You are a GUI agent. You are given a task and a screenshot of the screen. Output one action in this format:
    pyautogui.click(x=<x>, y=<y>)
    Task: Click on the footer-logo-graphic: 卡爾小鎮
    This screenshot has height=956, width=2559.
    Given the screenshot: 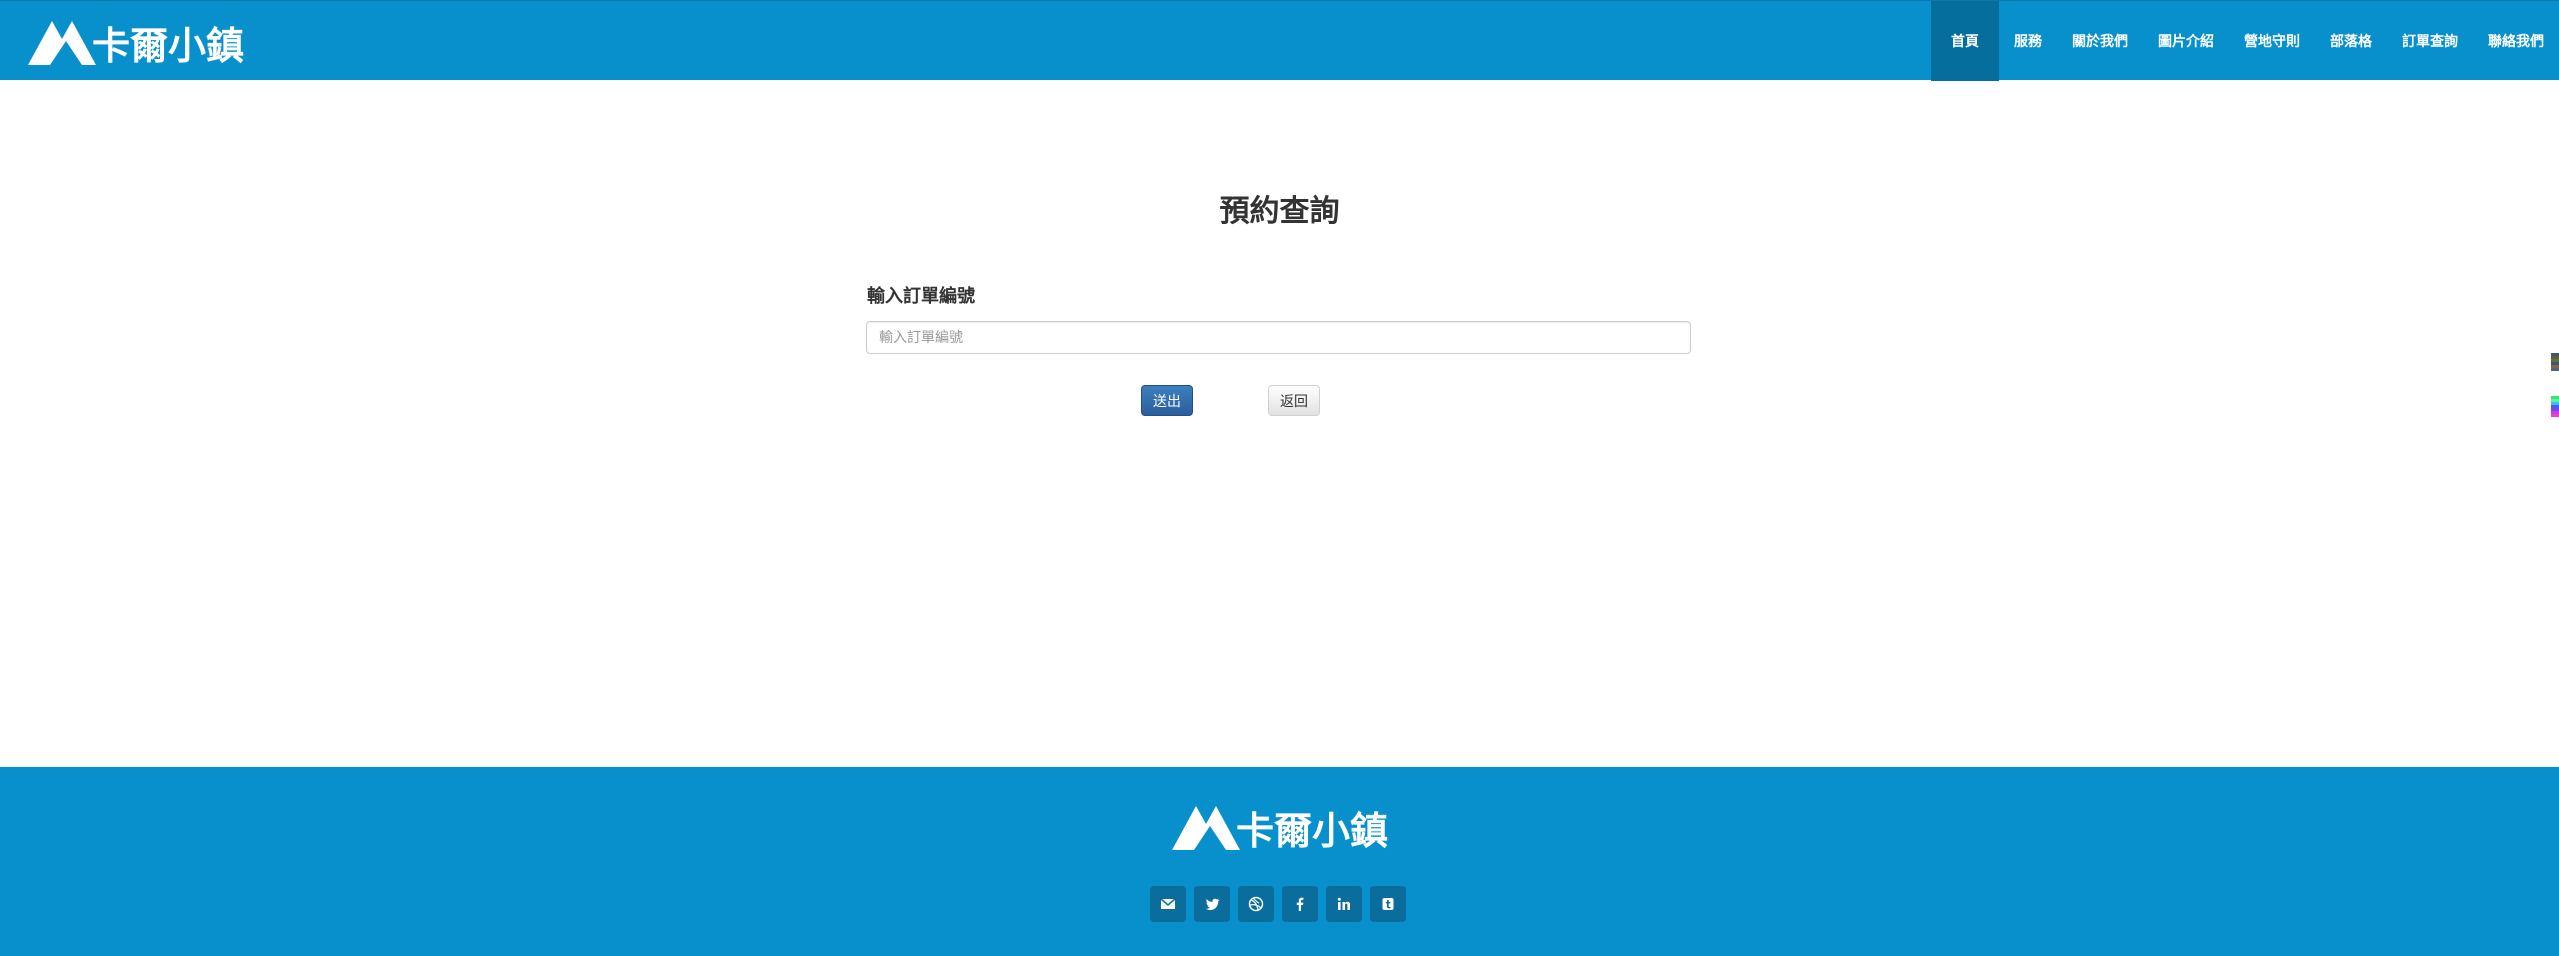 What is the action you would take?
    pyautogui.click(x=1280, y=829)
    